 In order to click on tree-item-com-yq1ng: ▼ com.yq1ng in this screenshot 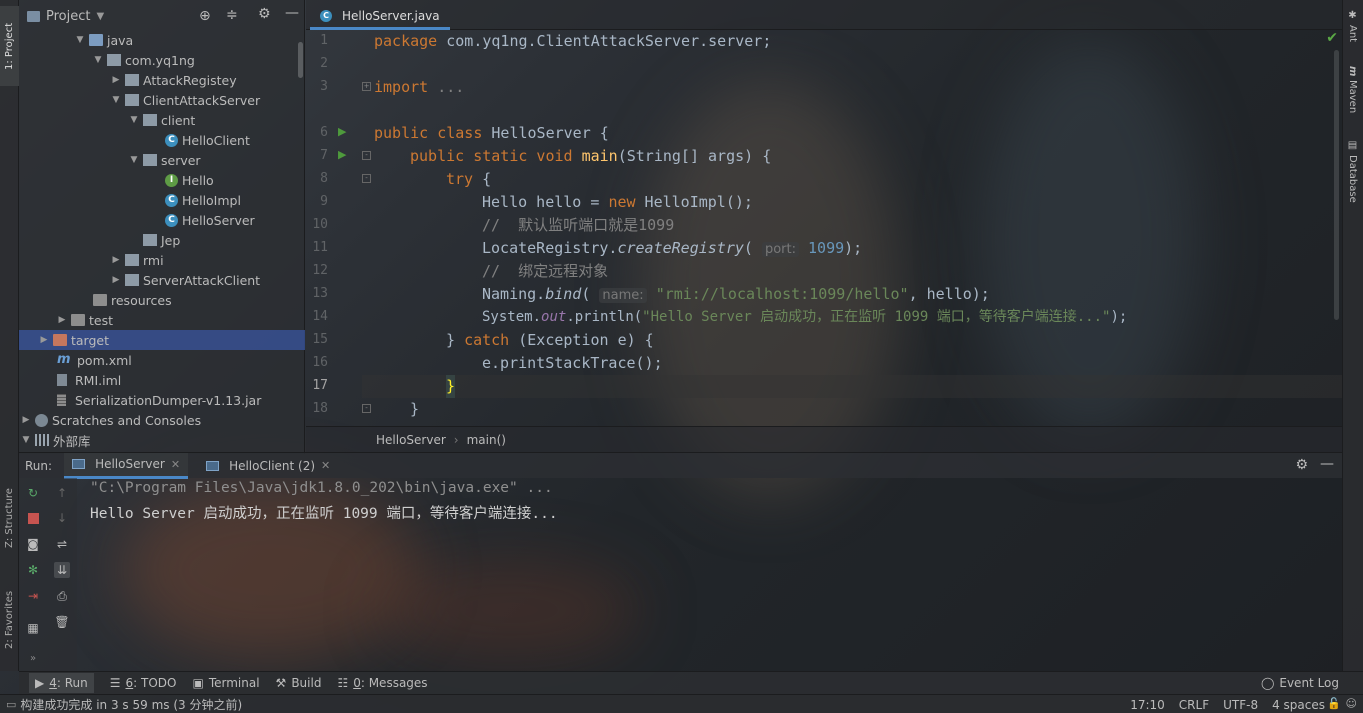, I will do `click(144, 60)`.